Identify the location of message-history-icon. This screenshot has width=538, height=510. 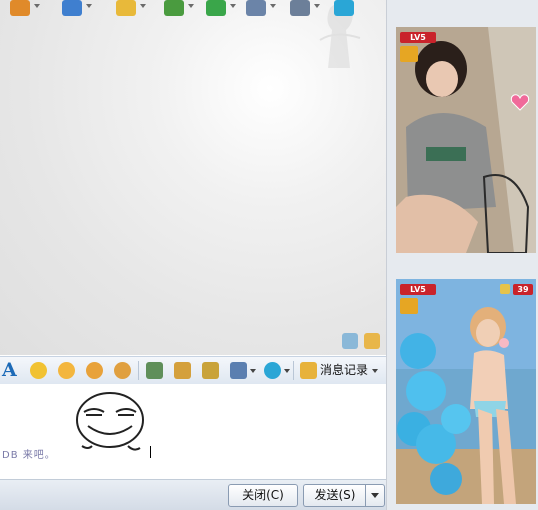
(308, 370).